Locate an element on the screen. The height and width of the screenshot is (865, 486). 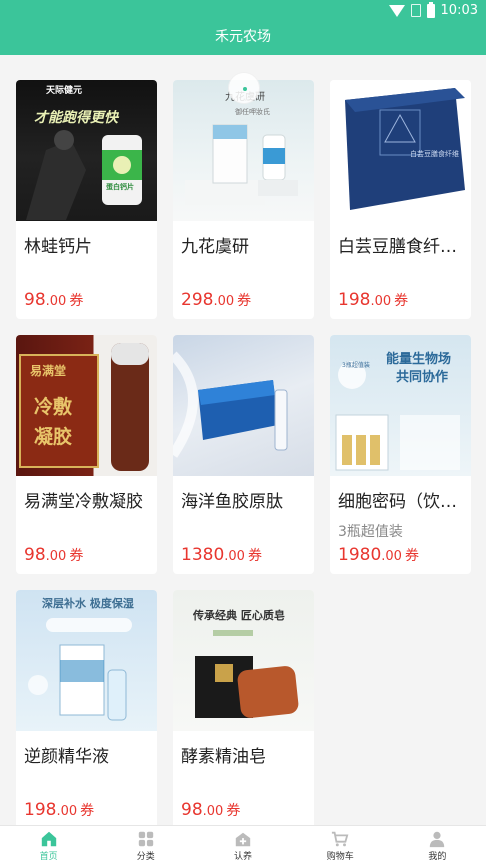
cart-icon is located at coordinates (340, 838).